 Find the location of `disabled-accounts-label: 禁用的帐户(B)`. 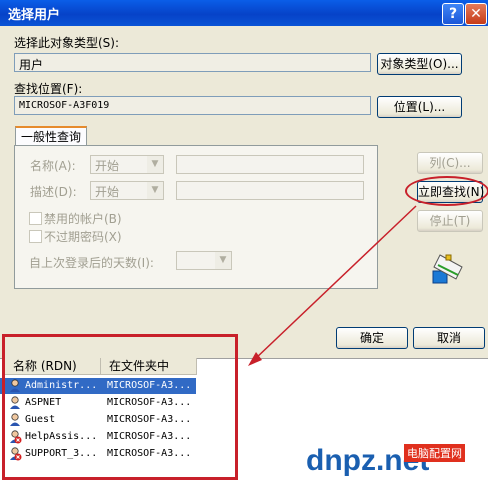

disabled-accounts-label: 禁用的帐户(B) is located at coordinates (83, 219).